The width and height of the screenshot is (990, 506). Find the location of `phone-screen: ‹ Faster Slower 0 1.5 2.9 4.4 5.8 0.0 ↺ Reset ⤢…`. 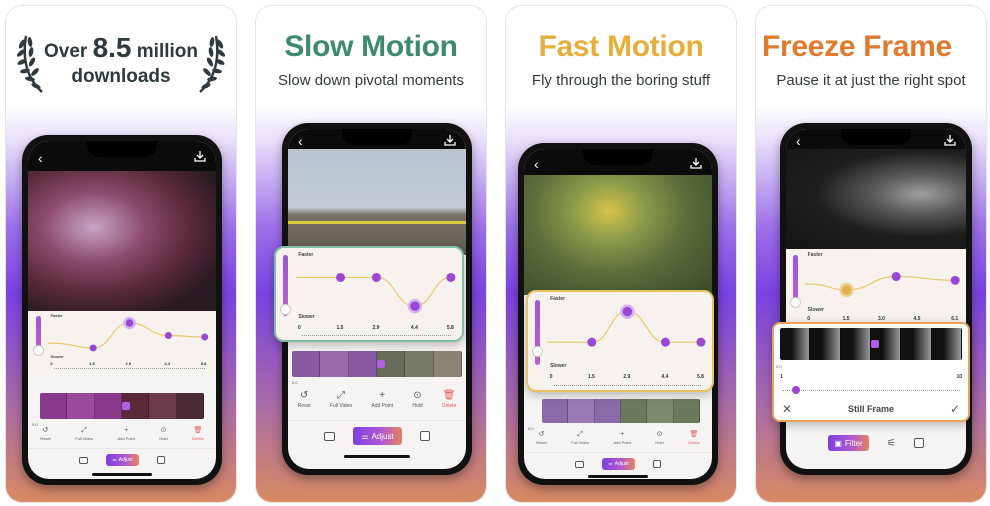

phone-screen: ‹ Faster Slower 0 1.5 2.9 4.4 5.8 0.0 ↺ Reset ⤢… is located at coordinates (122, 310).